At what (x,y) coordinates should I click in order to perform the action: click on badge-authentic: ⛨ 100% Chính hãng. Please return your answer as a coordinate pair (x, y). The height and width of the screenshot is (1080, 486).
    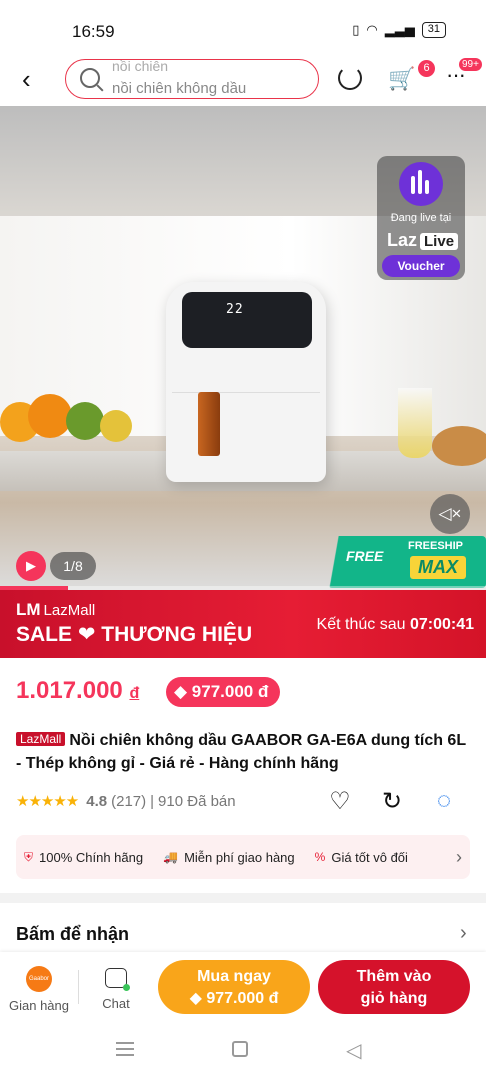
    Looking at the image, I should click on (84, 857).